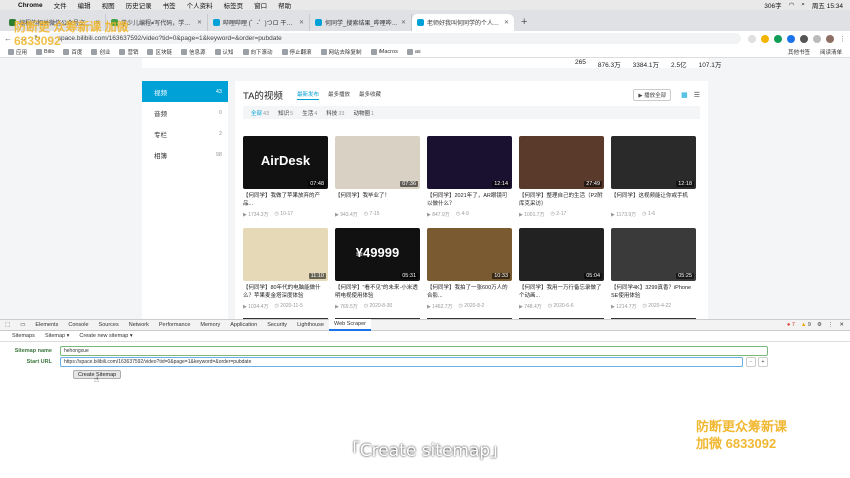 The width and height of the screenshot is (850, 478). What do you see at coordinates (185, 133) in the screenshot?
I see `sidebar-item-articles: 专栏 2` at bounding box center [185, 133].